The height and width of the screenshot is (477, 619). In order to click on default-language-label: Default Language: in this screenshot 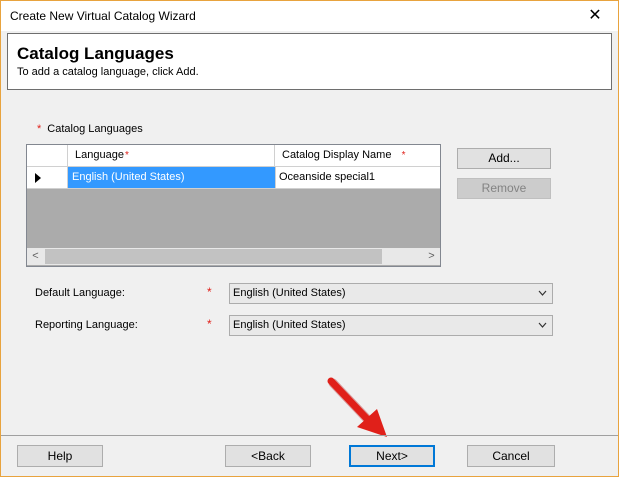, I will do `click(80, 293)`.